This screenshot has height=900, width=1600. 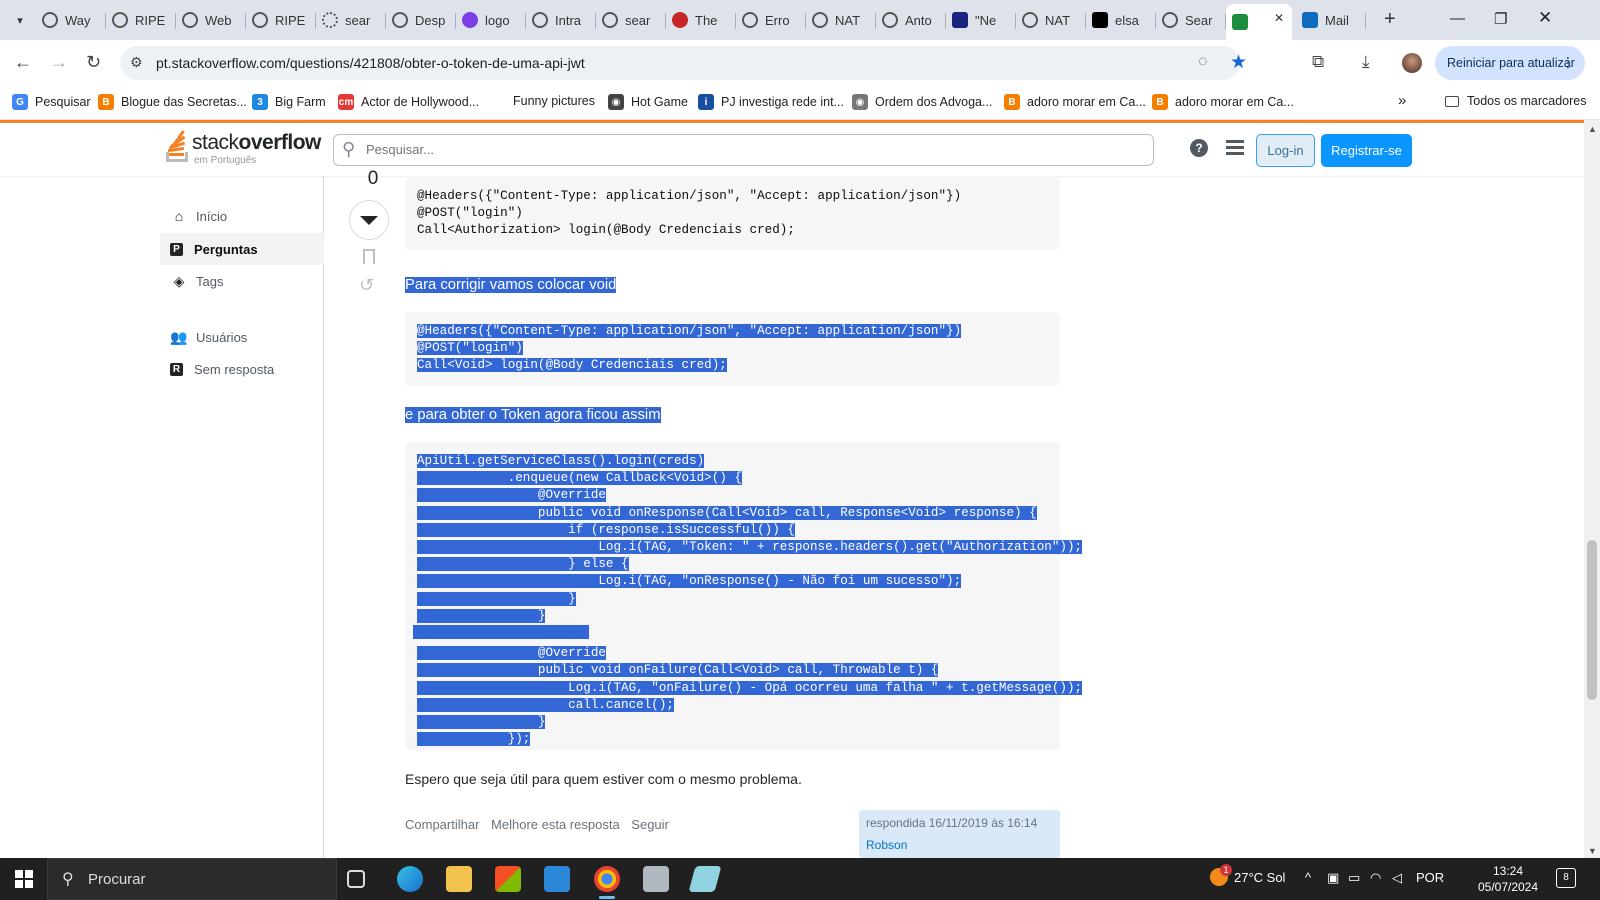 What do you see at coordinates (650, 824) in the screenshot?
I see `follow-link: Seguir` at bounding box center [650, 824].